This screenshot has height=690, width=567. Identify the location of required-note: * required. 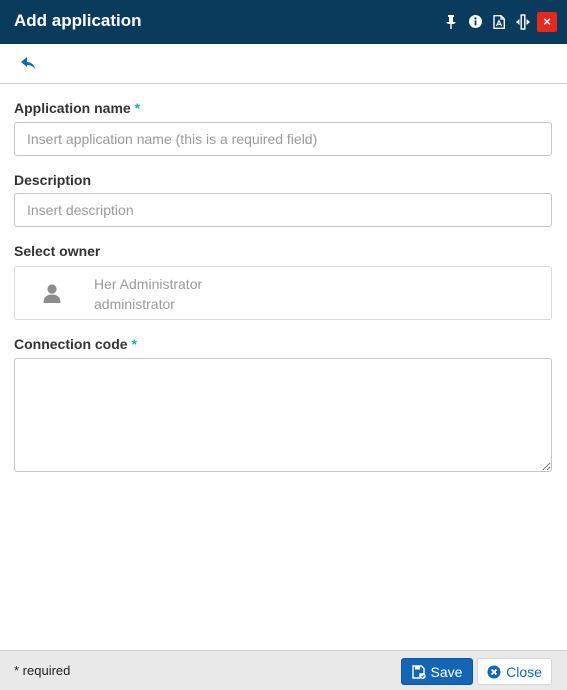
(42, 670).